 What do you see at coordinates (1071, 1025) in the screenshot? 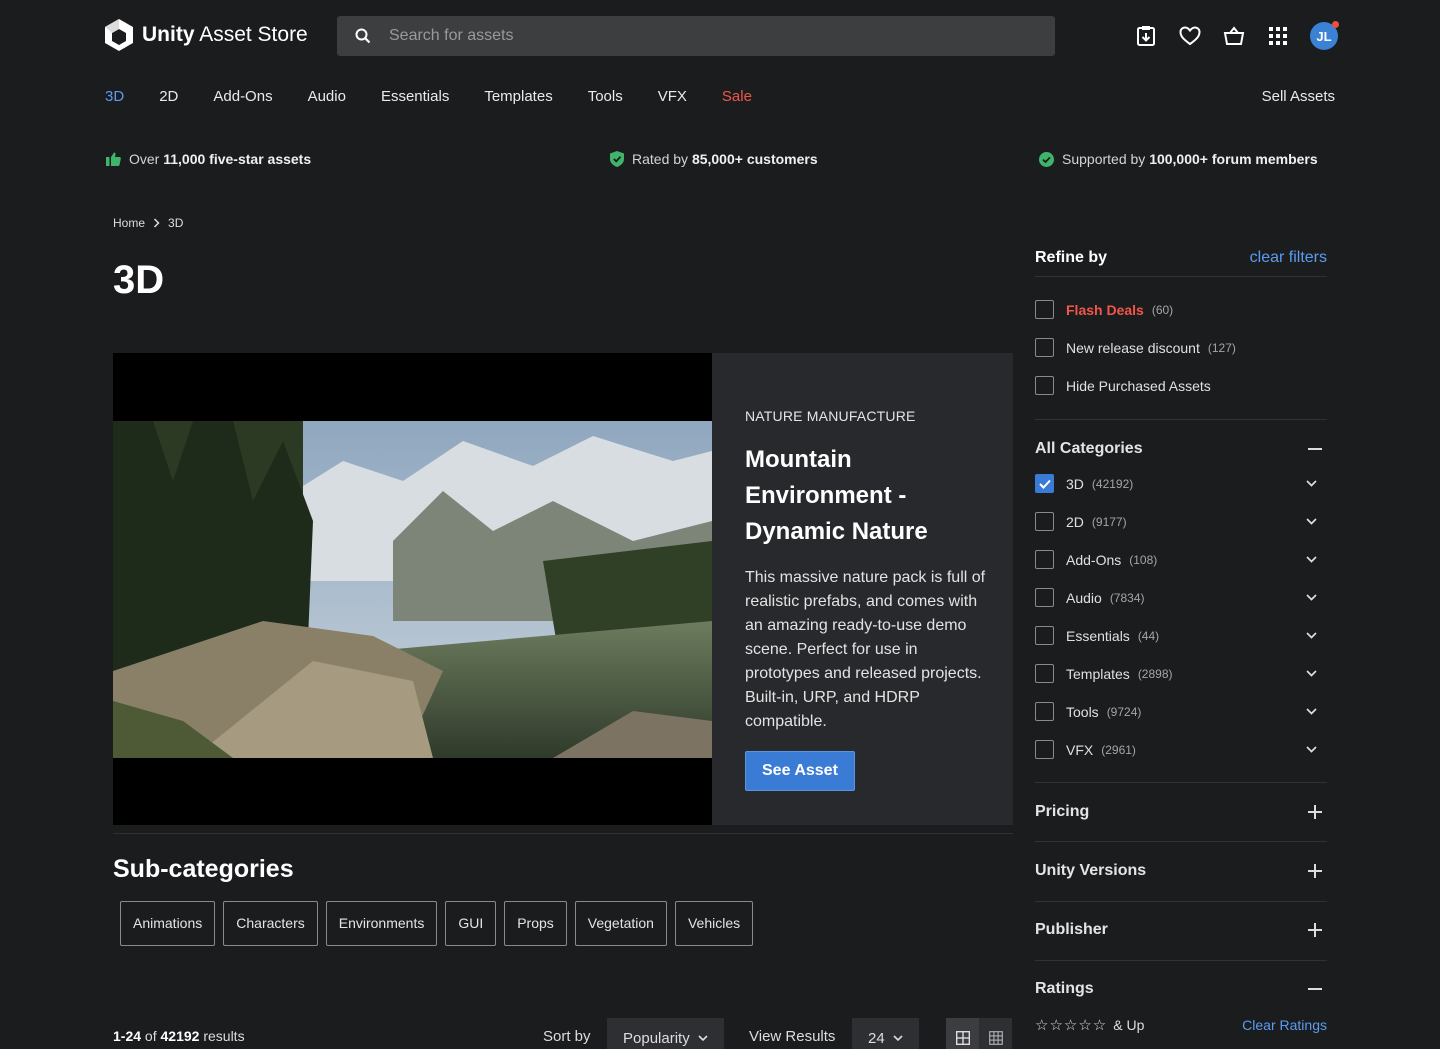
I see `star-rating-icon: ☆☆☆☆☆` at bounding box center [1071, 1025].